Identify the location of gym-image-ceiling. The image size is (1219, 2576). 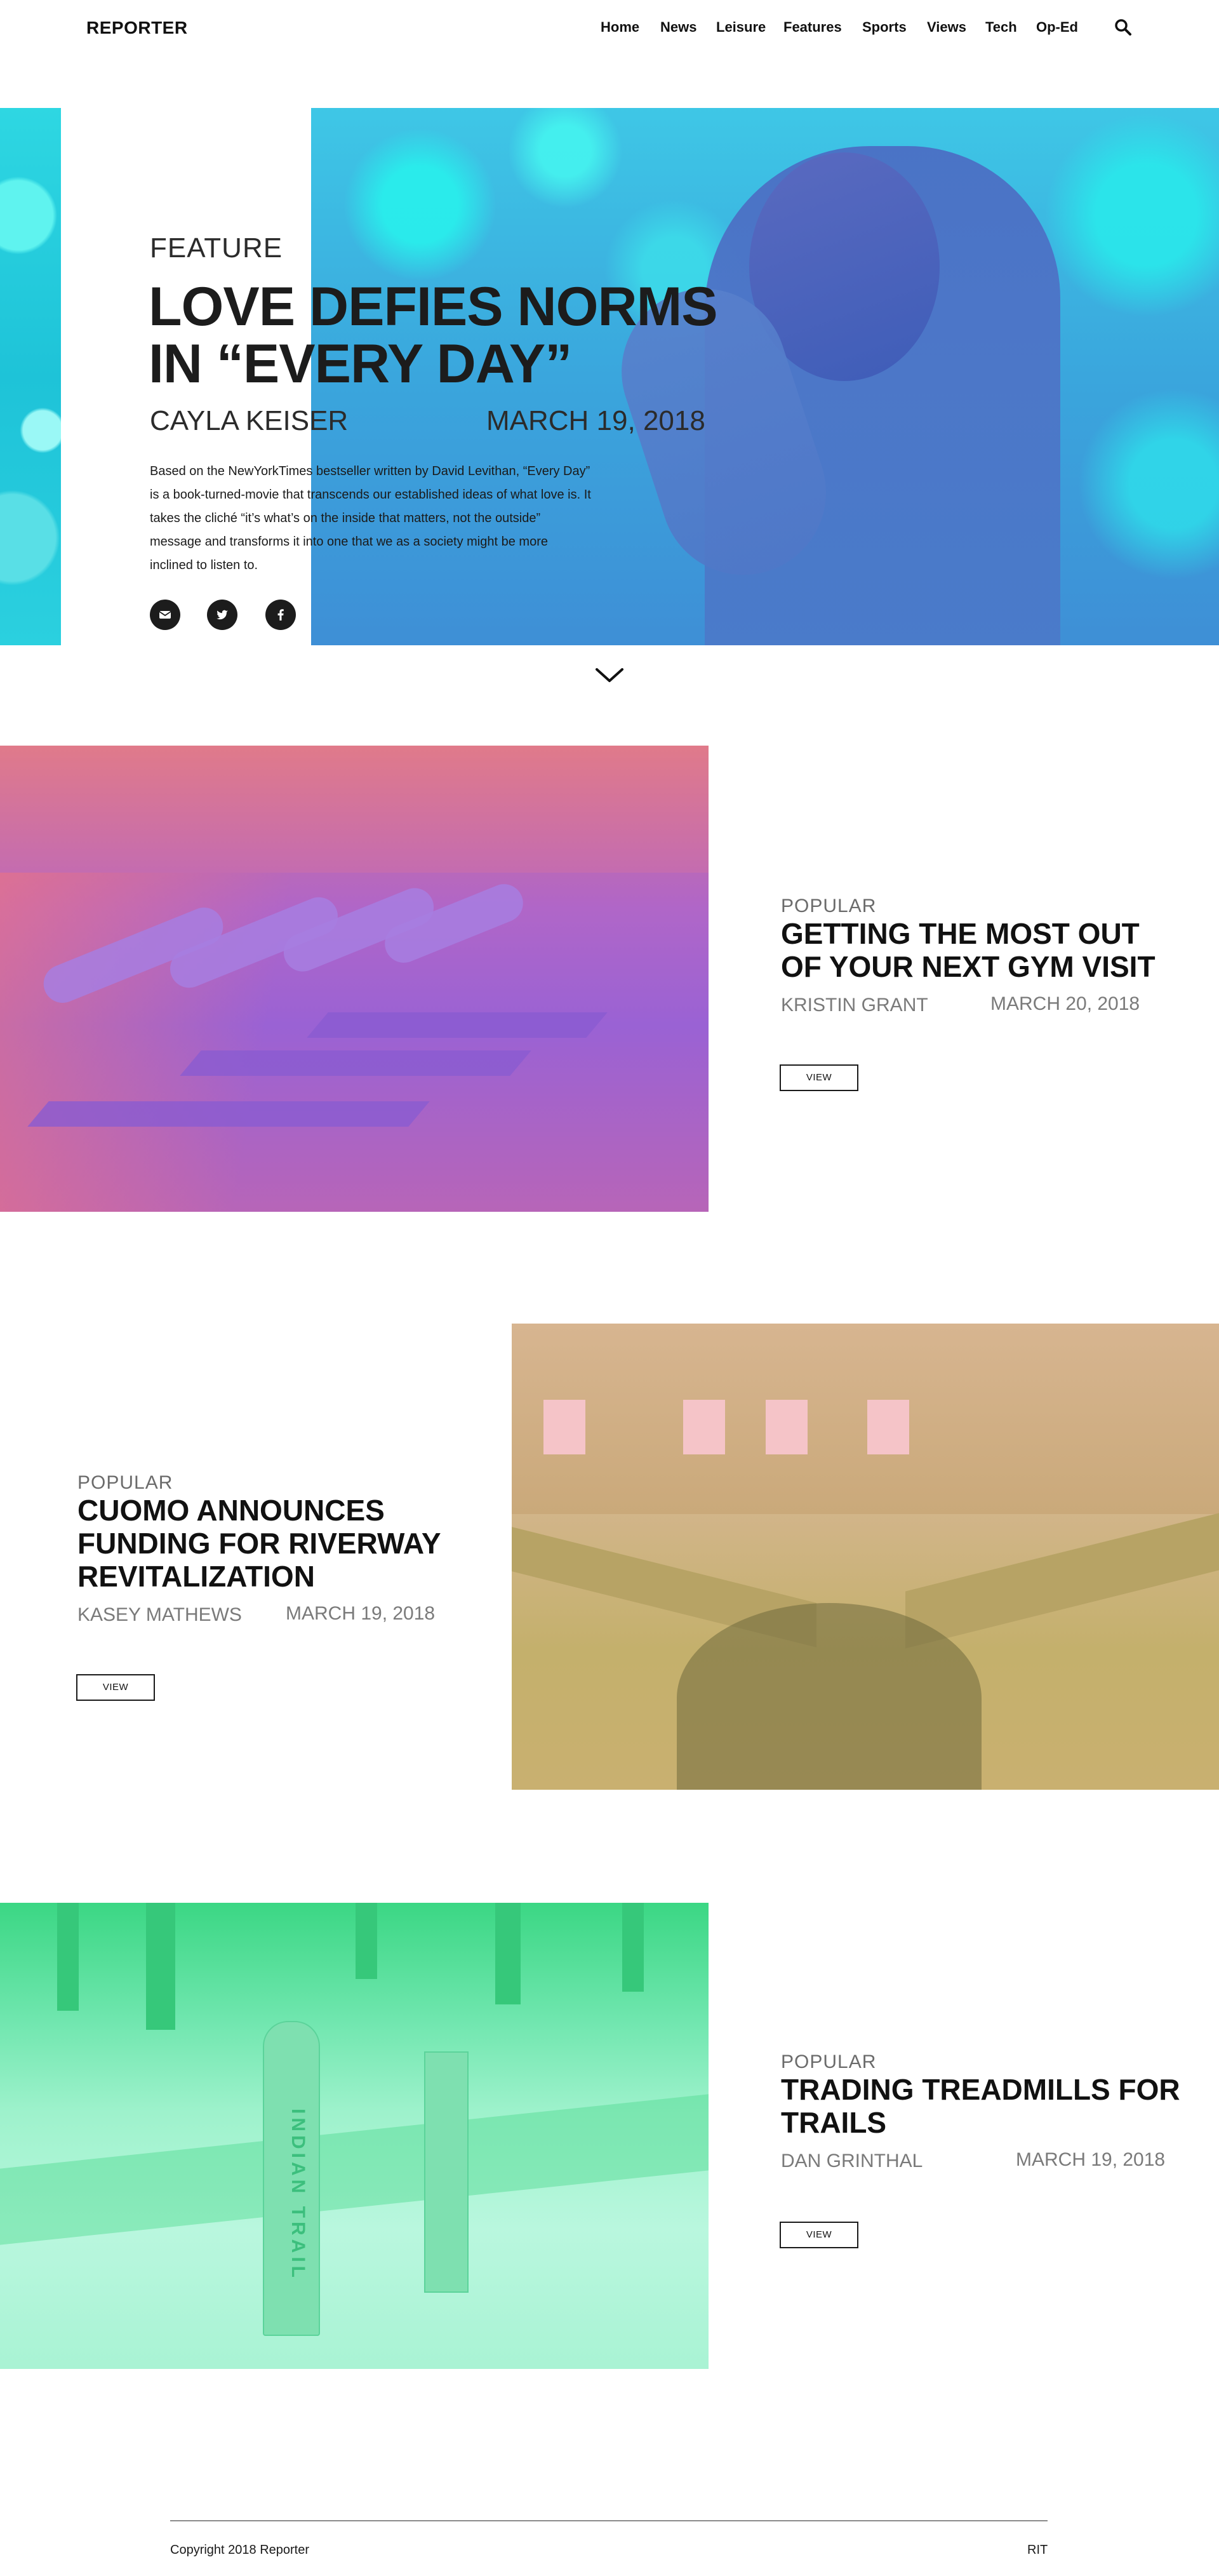
(354, 809).